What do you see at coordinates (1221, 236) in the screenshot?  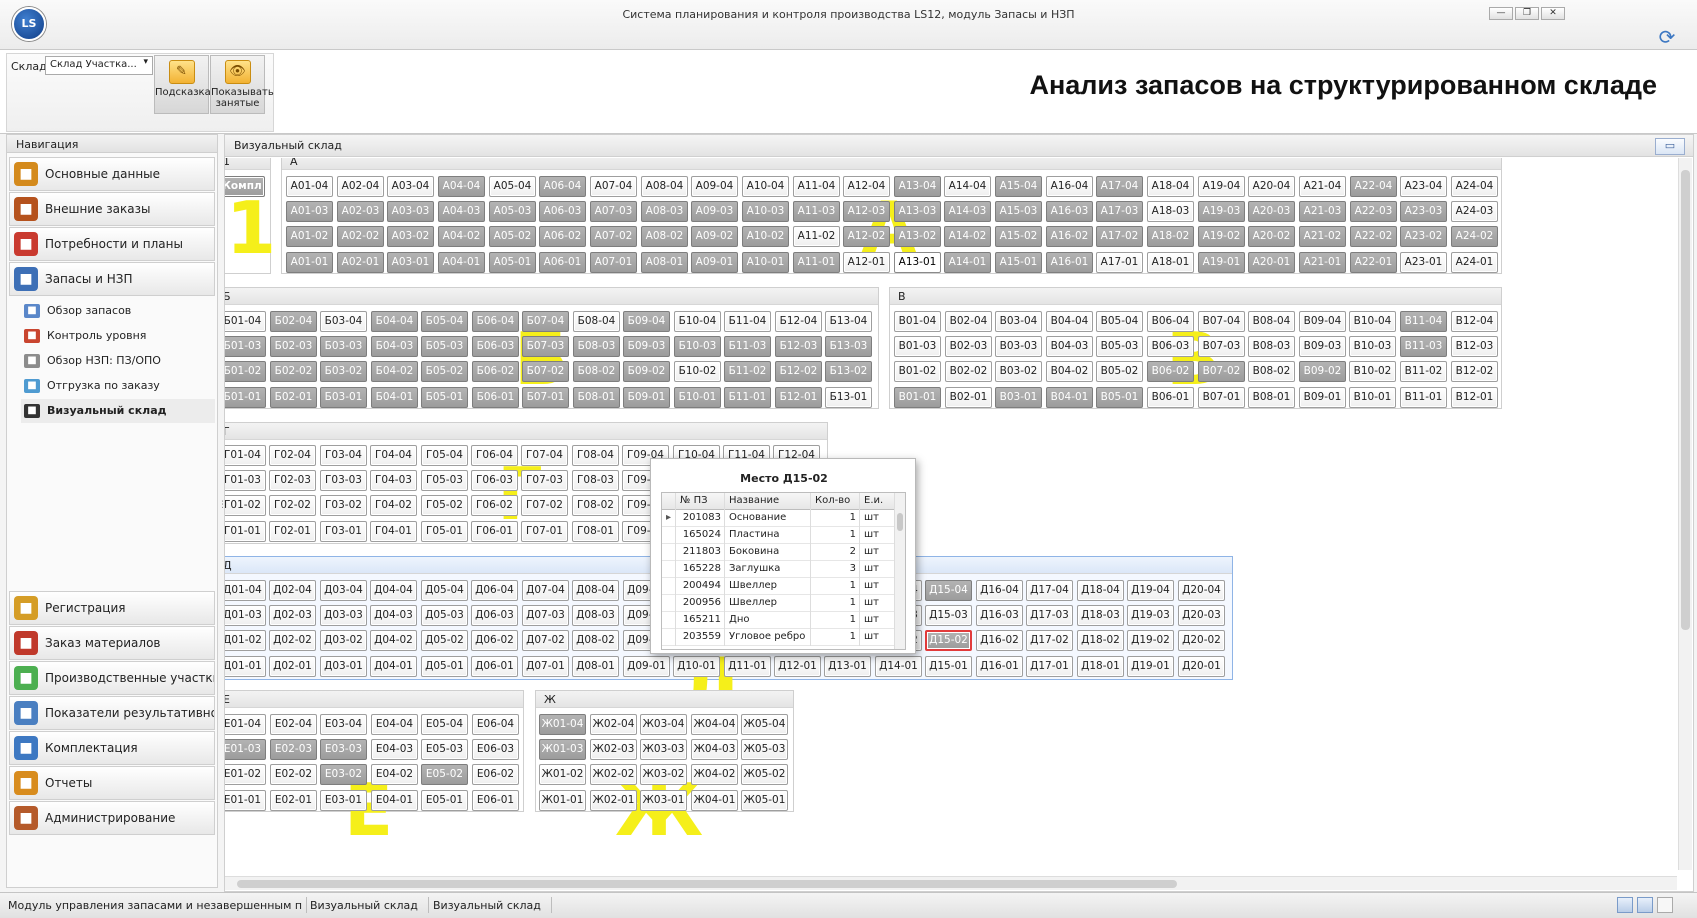 I see `storage-cell: А19-02` at bounding box center [1221, 236].